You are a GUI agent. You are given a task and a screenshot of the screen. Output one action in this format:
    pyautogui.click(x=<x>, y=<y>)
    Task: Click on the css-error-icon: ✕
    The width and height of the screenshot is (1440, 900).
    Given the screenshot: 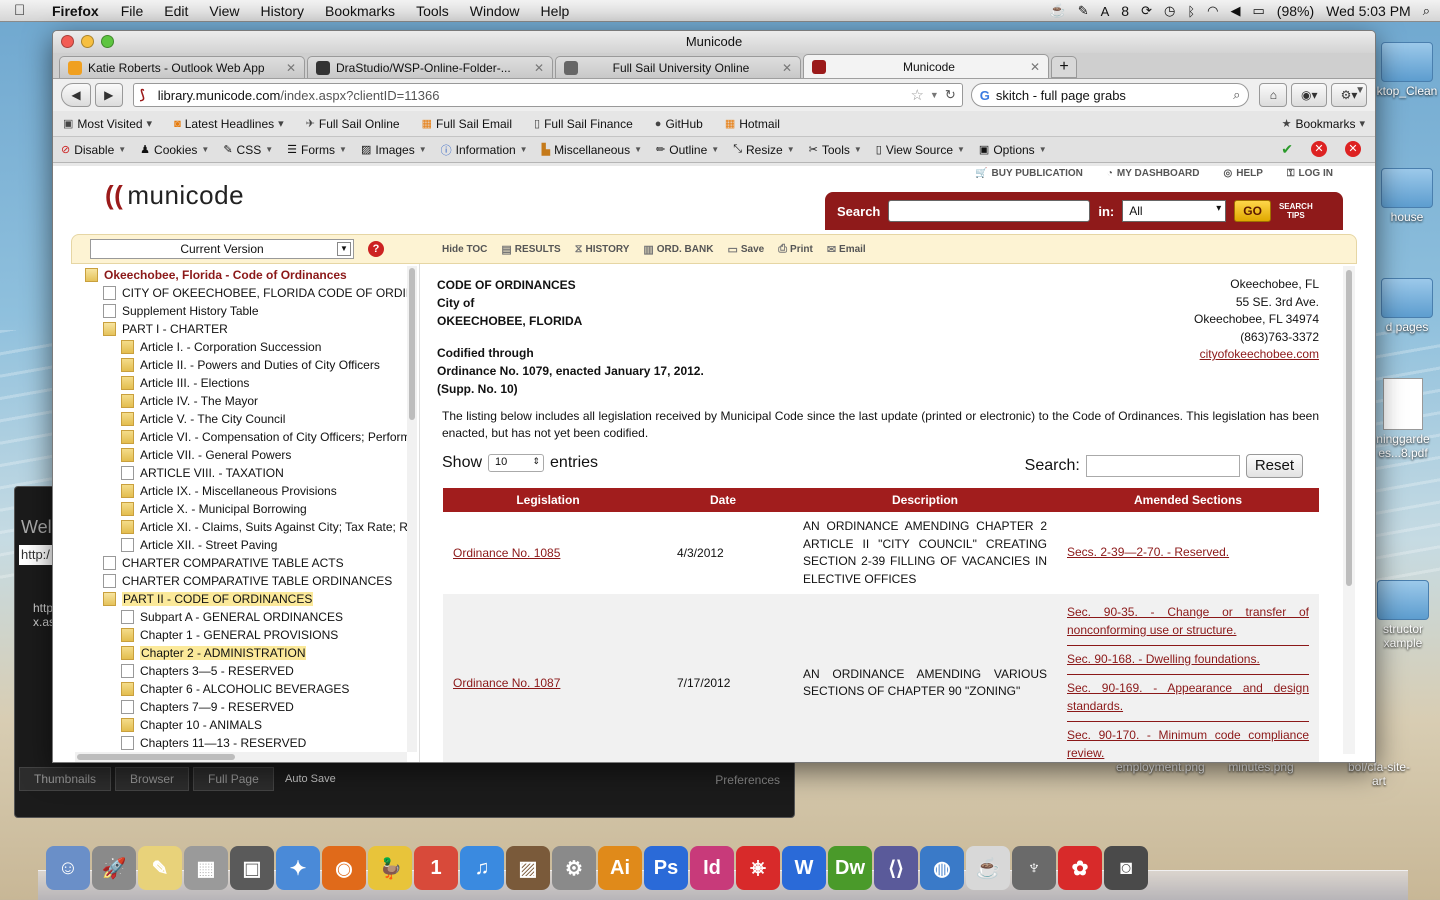 What is the action you would take?
    pyautogui.click(x=1319, y=149)
    